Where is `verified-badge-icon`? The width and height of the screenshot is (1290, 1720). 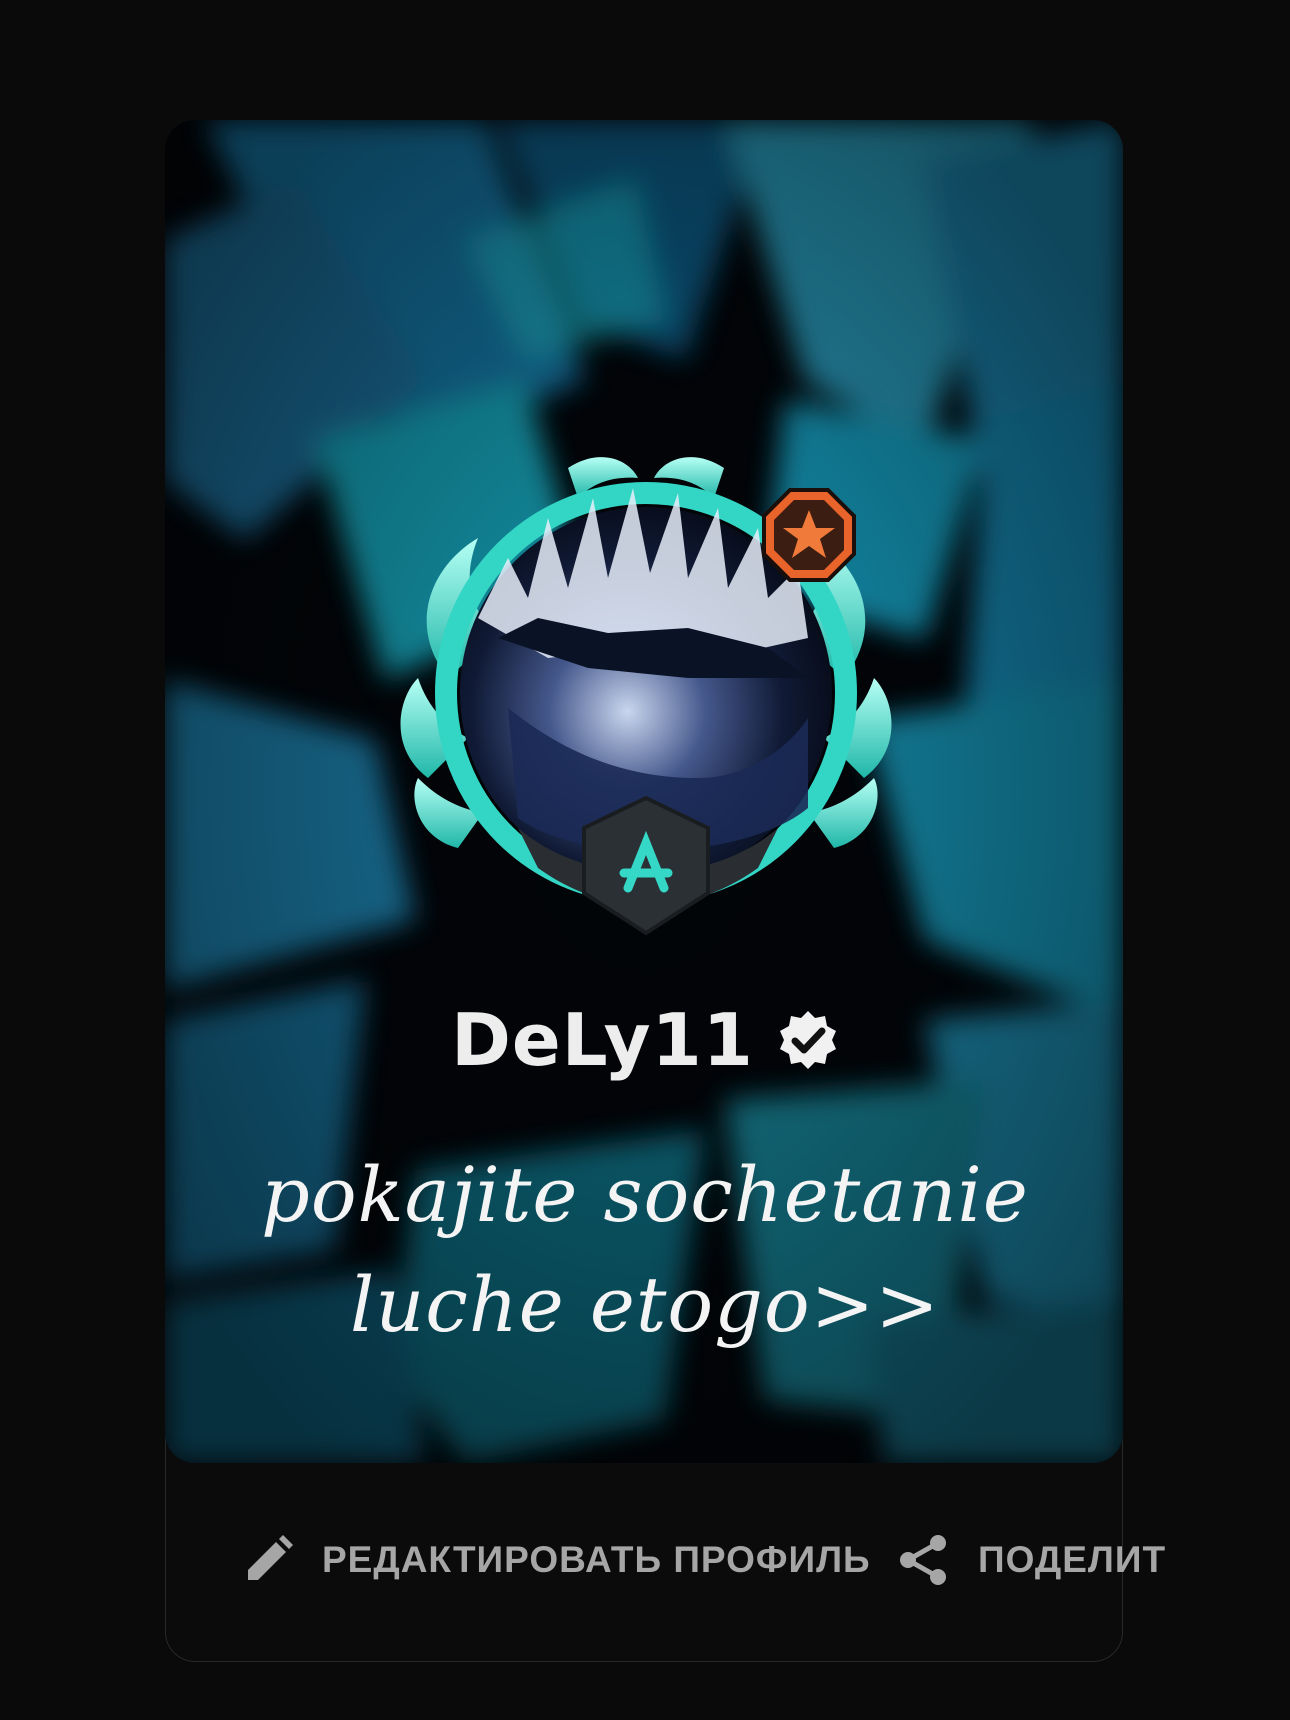
verified-badge-icon is located at coordinates (807, 1040).